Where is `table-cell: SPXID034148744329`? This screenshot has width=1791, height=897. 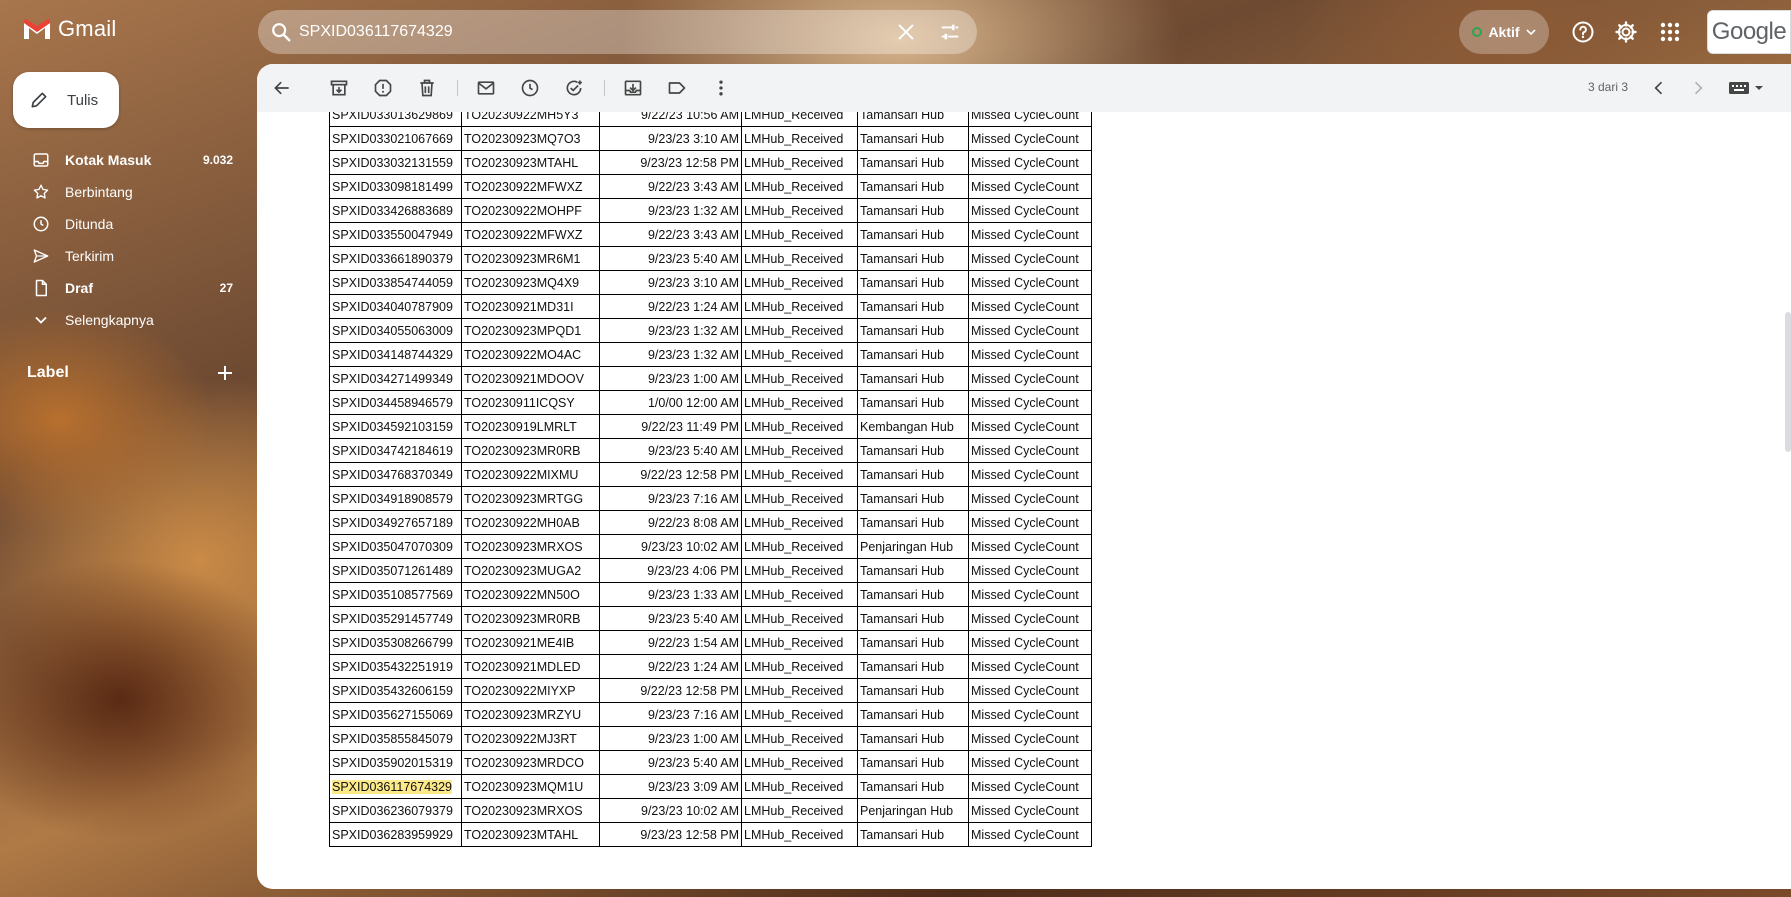
table-cell: SPXID034148744329 is located at coordinates (395, 354).